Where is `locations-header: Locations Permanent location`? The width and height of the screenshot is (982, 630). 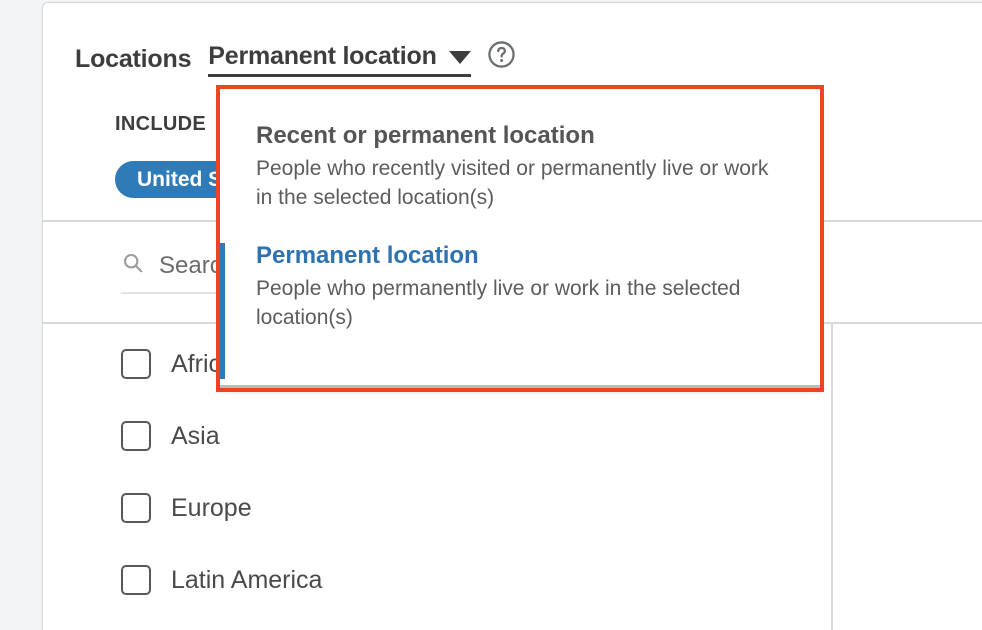
locations-header: Locations Permanent location is located at coordinates (295, 59).